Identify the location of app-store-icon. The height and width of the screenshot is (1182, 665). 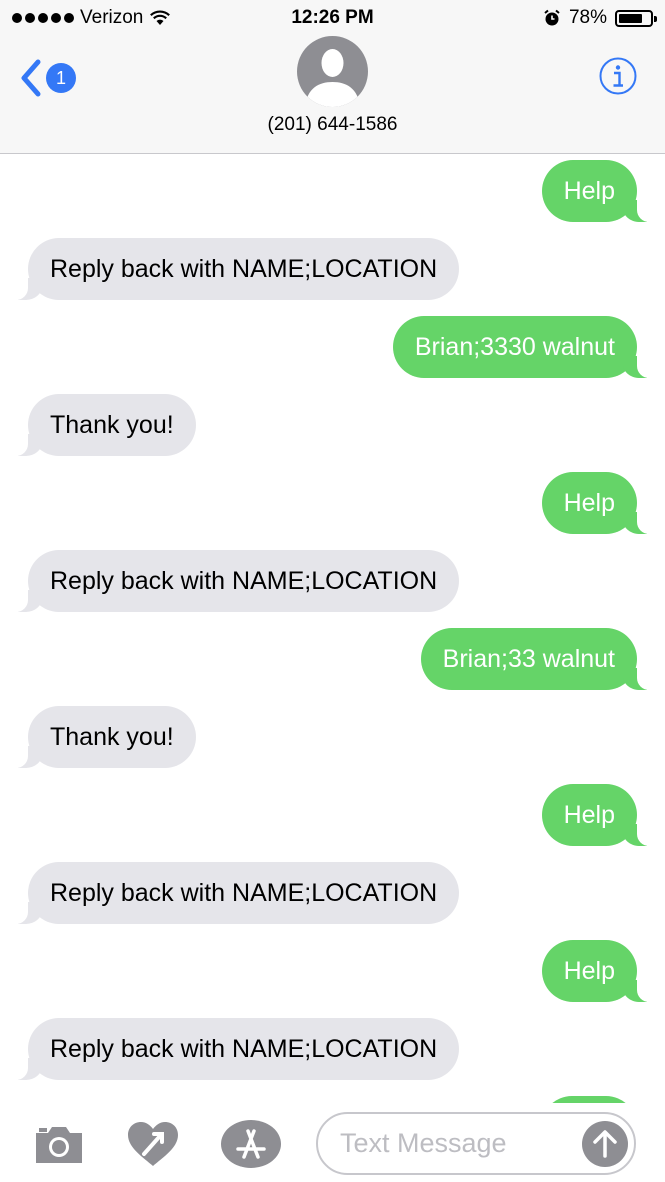
(251, 1144).